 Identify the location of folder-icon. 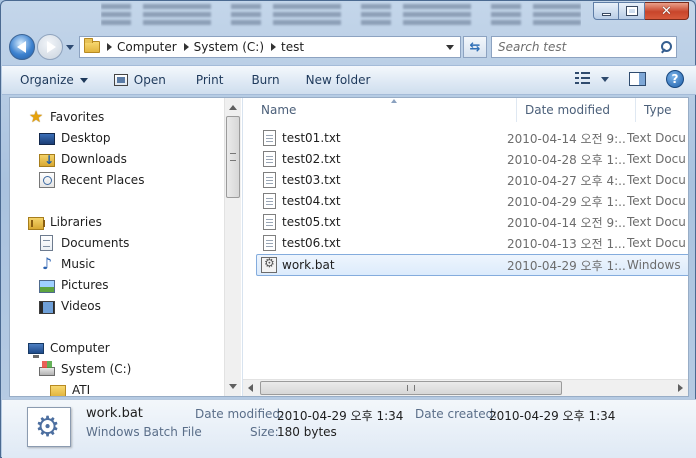
(92, 45).